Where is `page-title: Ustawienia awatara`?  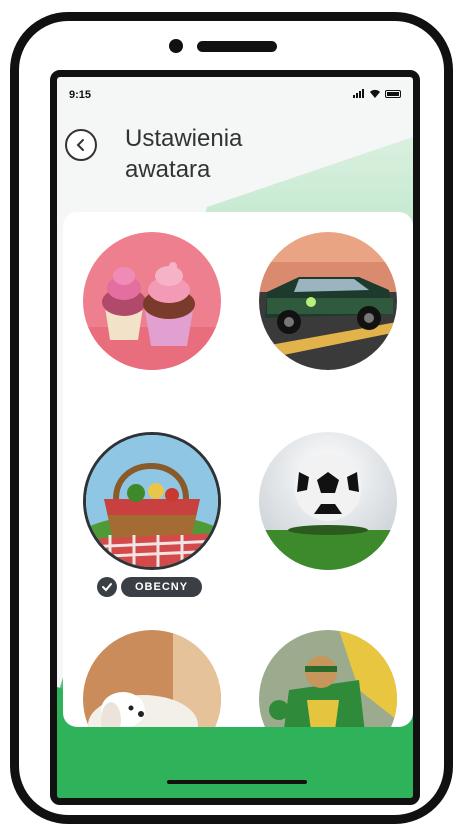 page-title: Ustawienia awatara is located at coordinates (225, 154).